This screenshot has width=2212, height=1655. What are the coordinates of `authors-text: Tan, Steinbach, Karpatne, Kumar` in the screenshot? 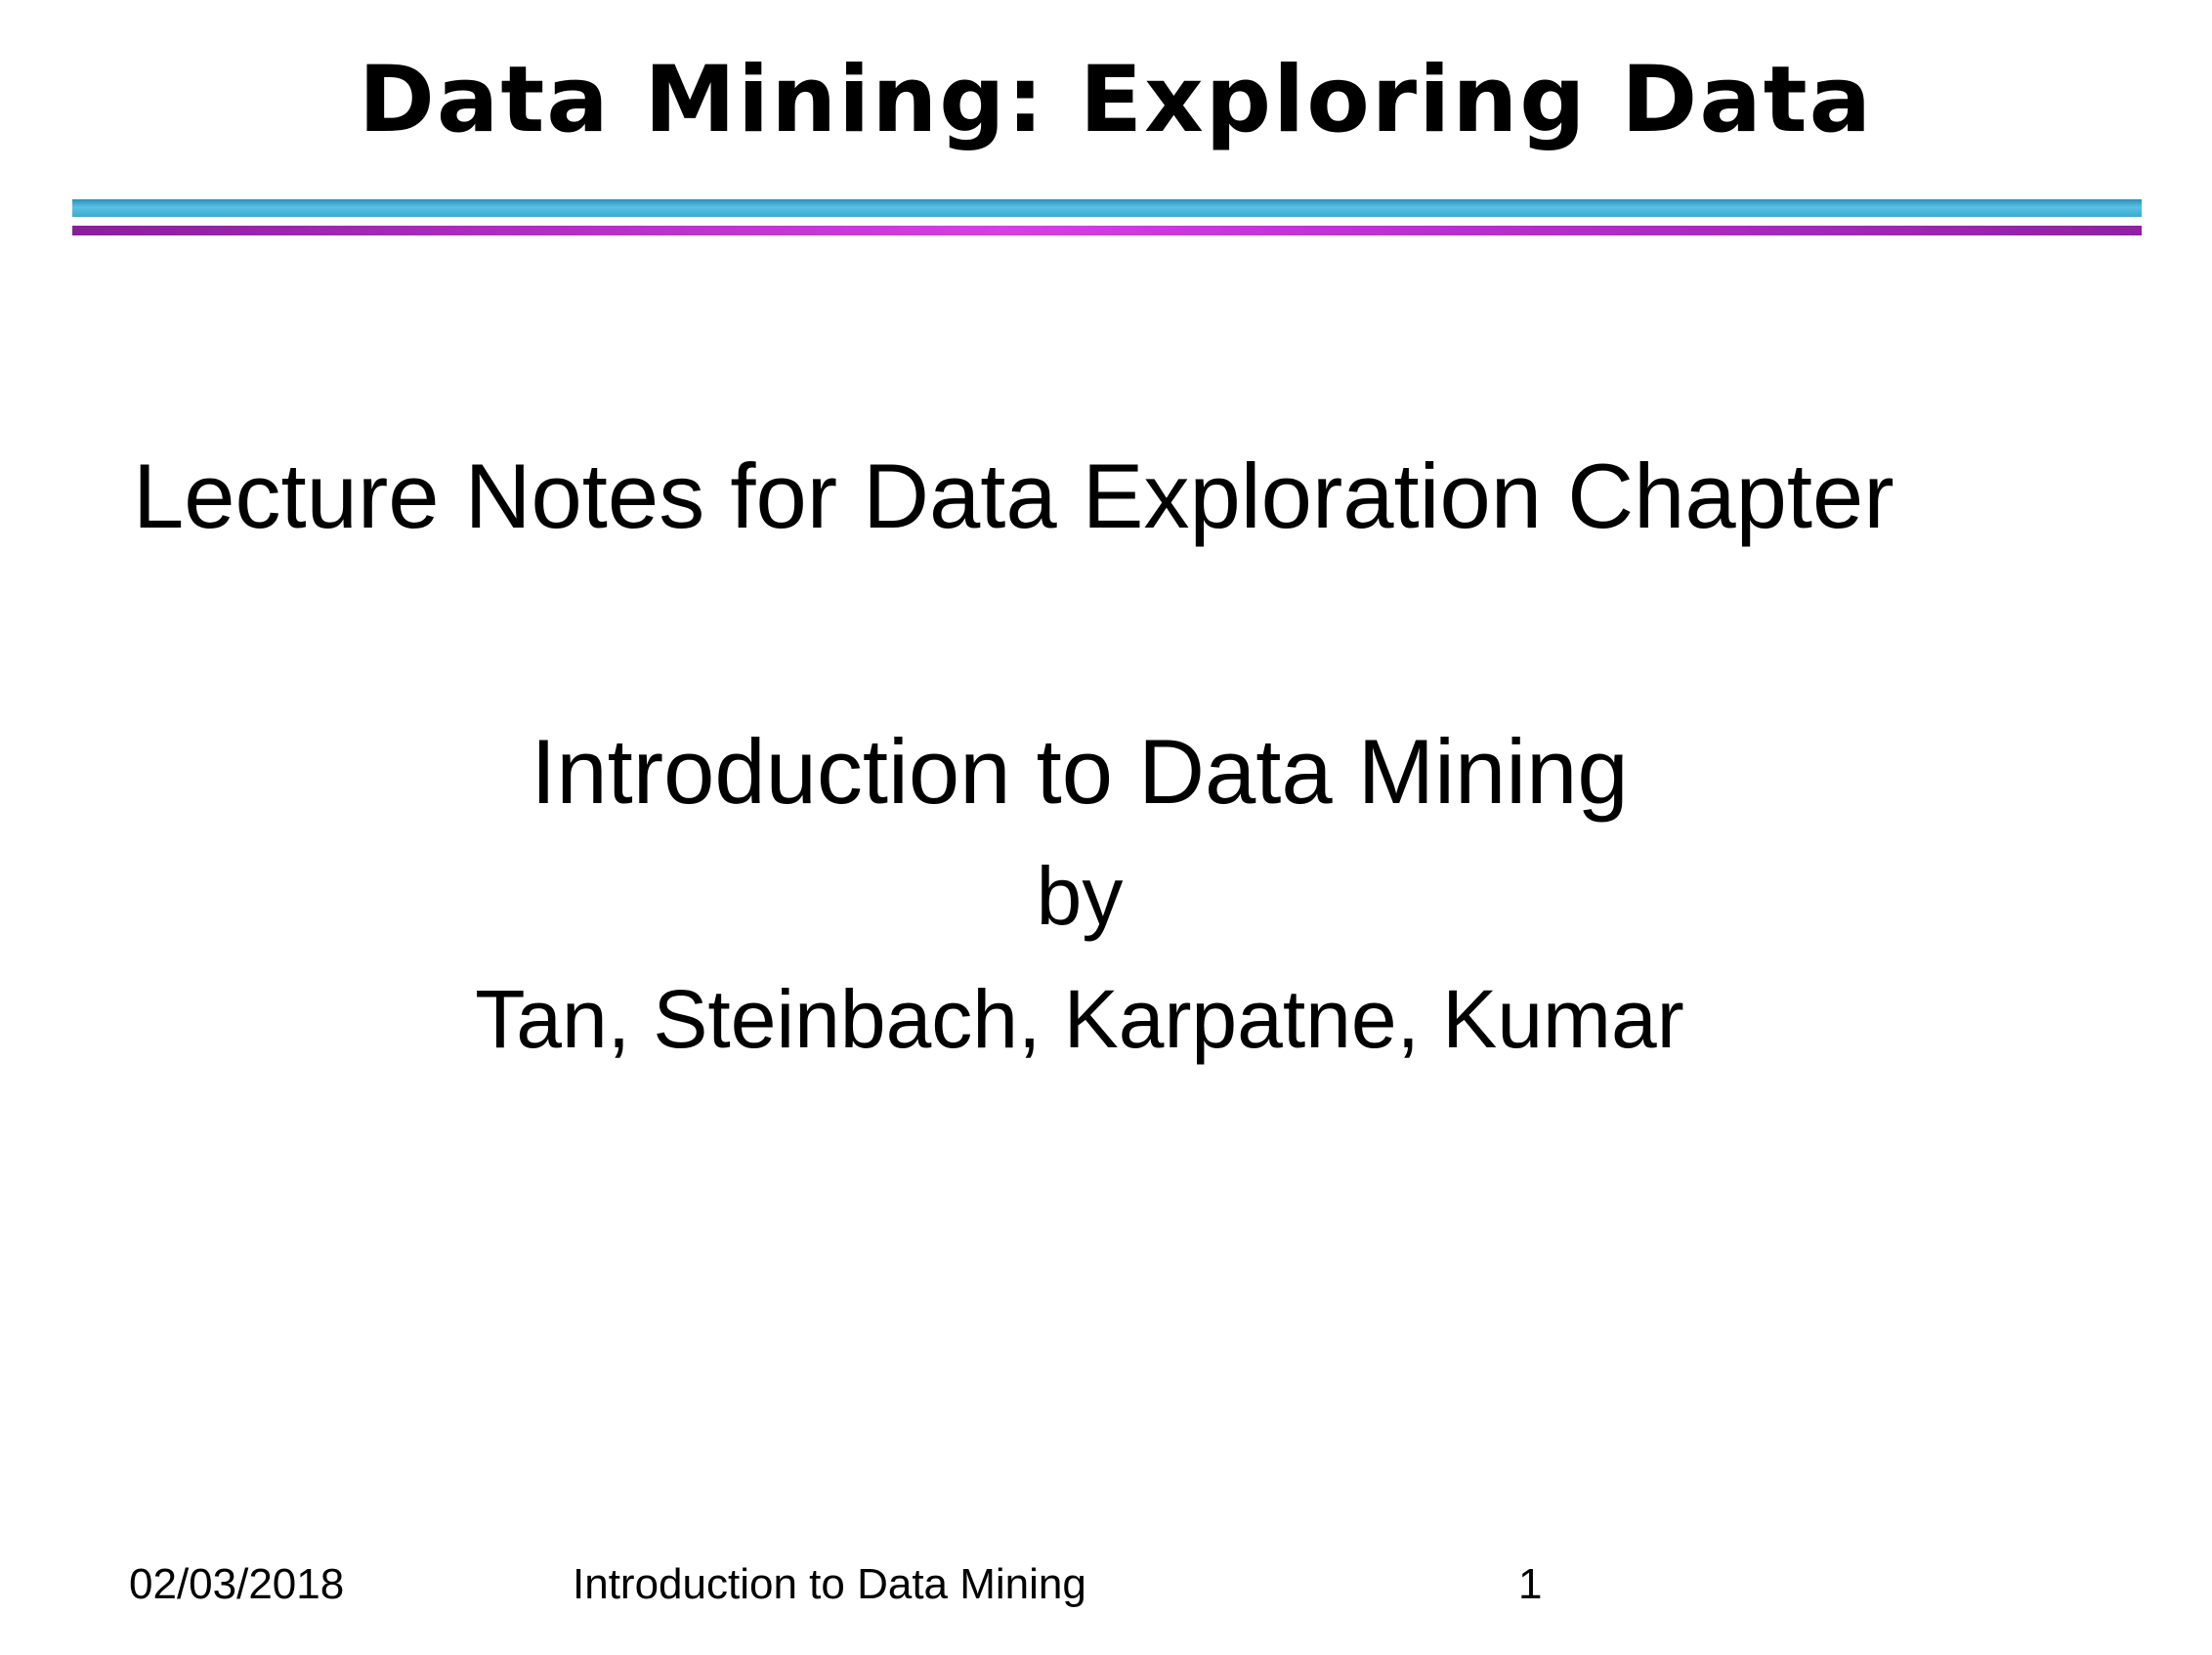 It's located at (1079, 1019).